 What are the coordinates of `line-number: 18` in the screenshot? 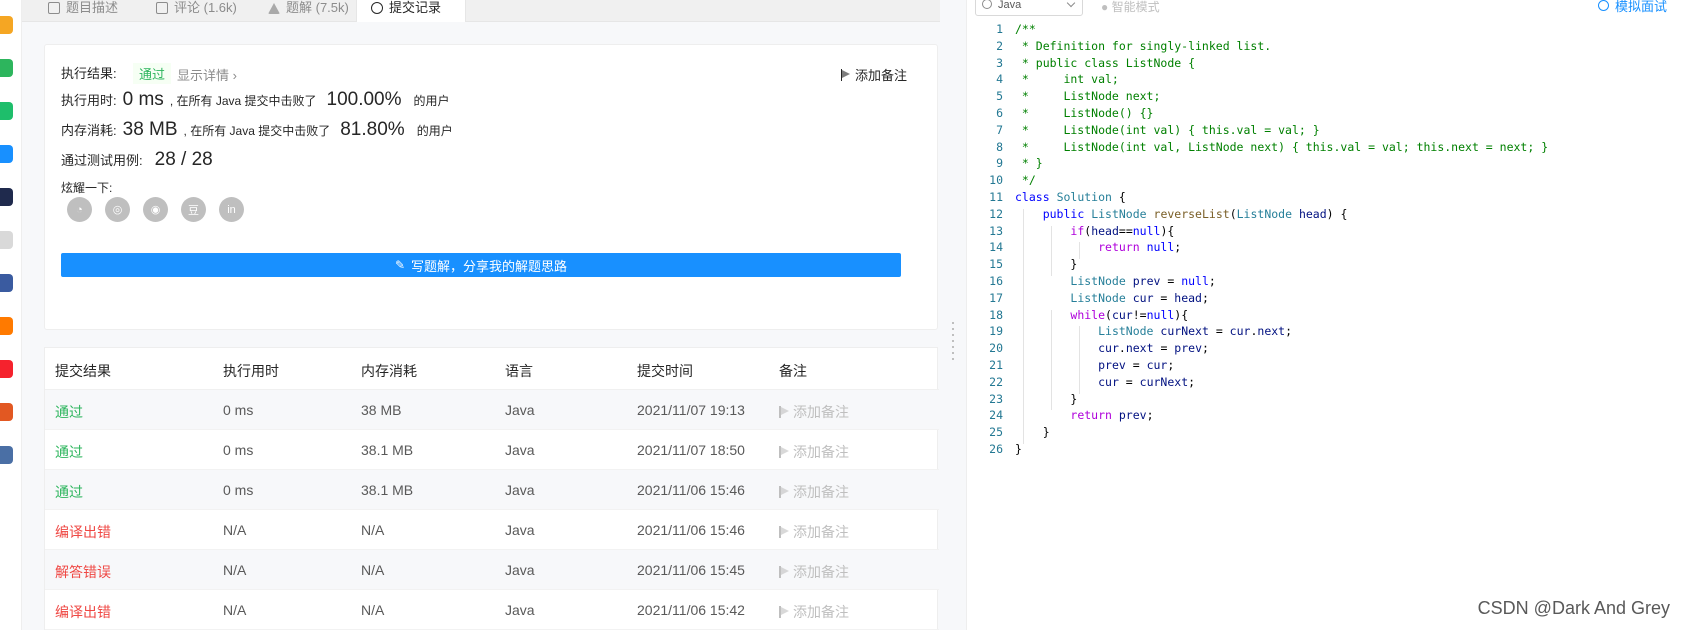 It's located at (996, 314).